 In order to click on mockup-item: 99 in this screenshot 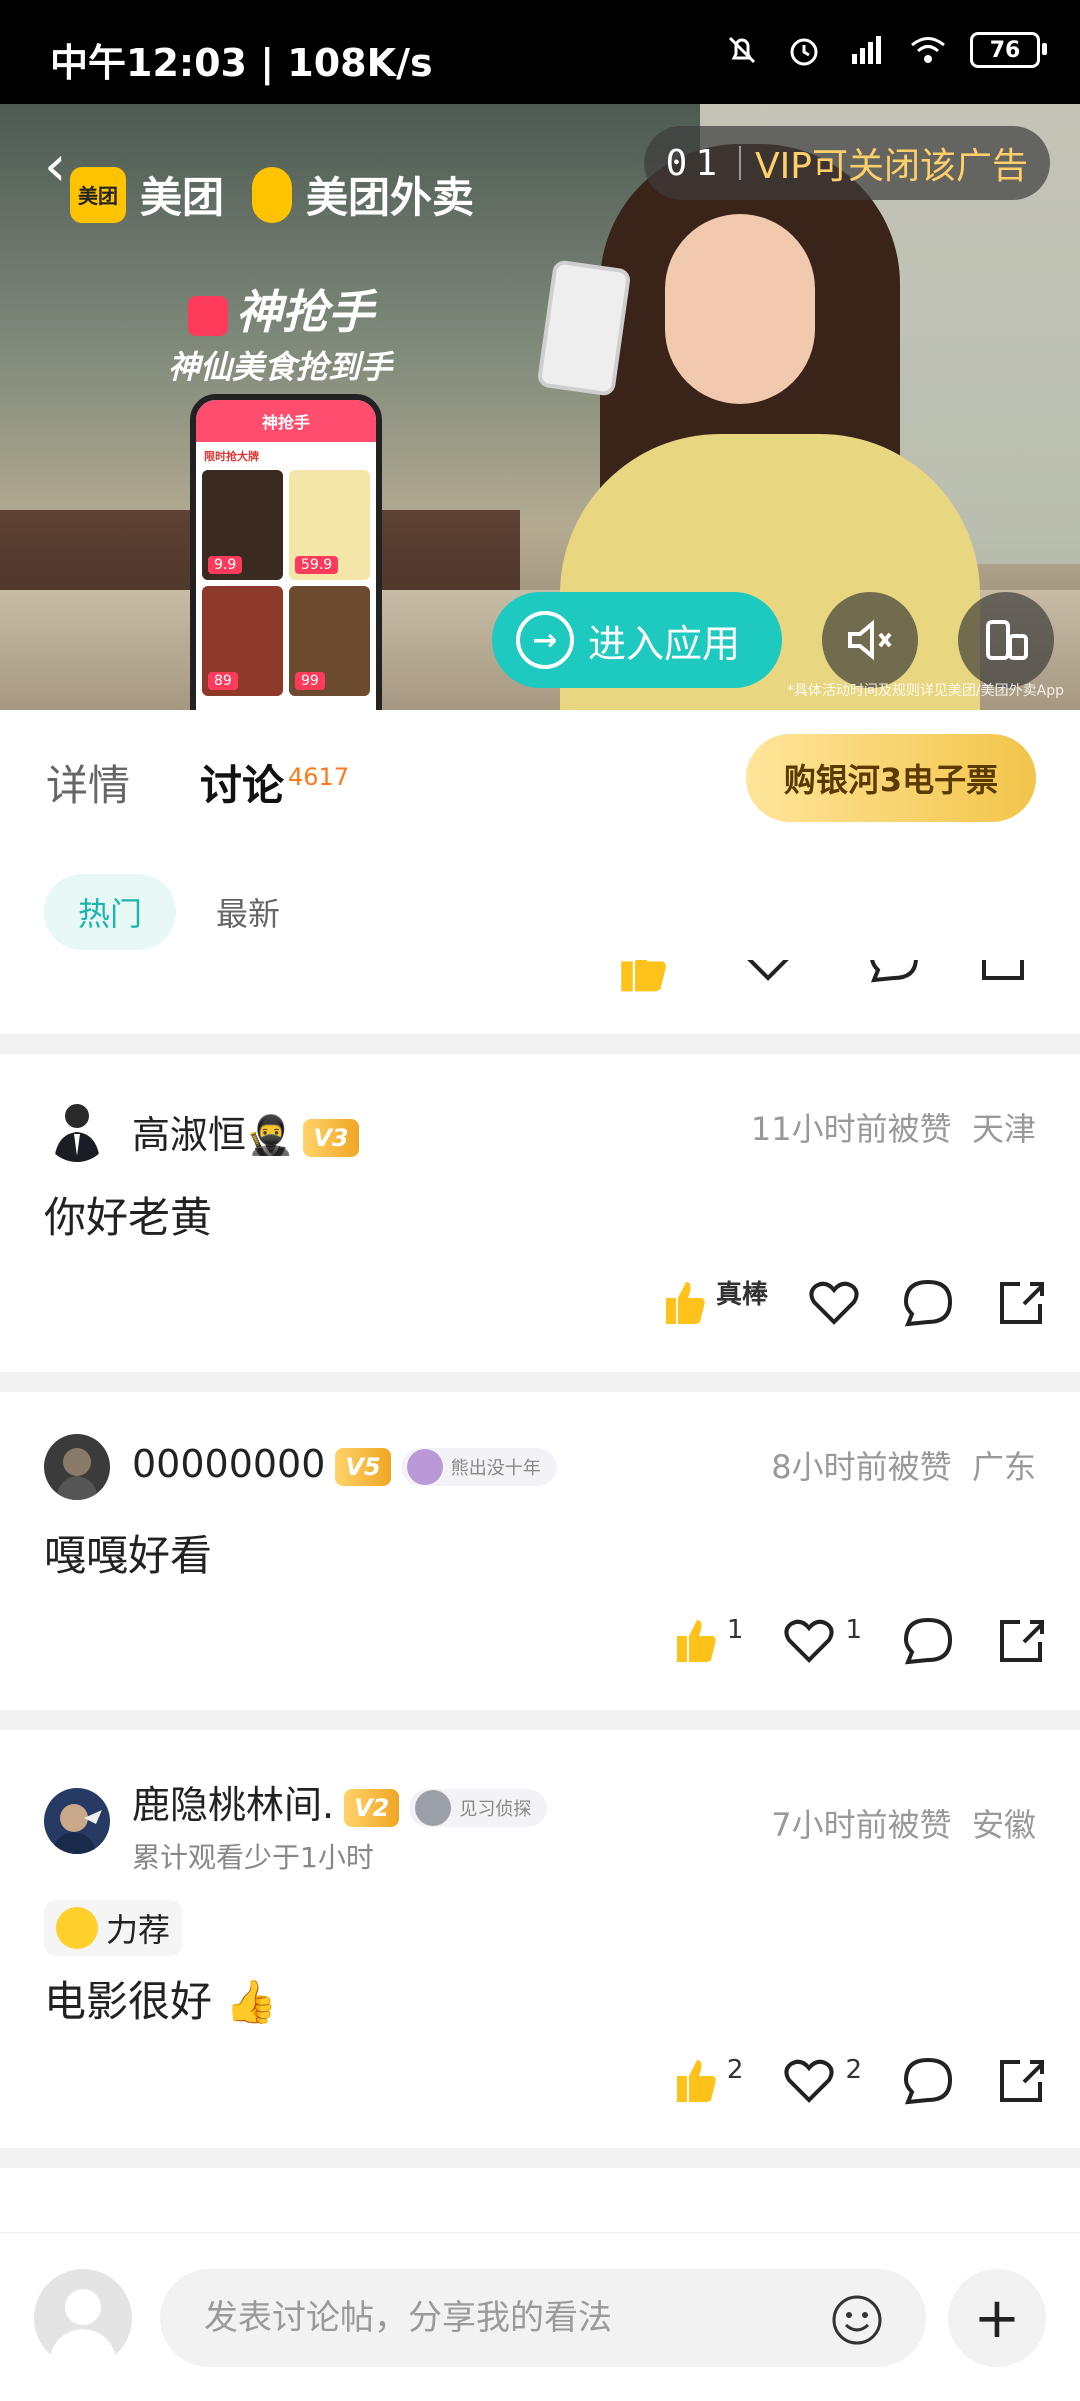, I will do `click(329, 641)`.